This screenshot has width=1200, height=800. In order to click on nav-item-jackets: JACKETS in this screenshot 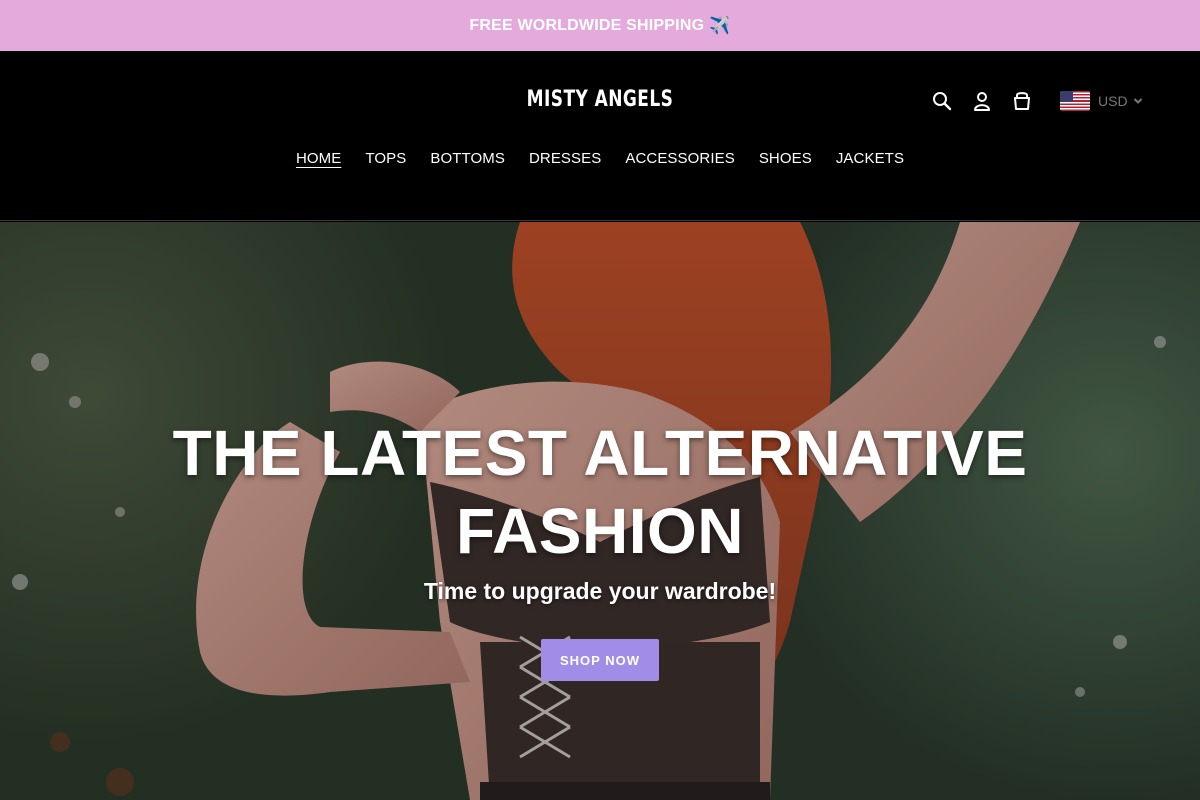, I will do `click(870, 158)`.